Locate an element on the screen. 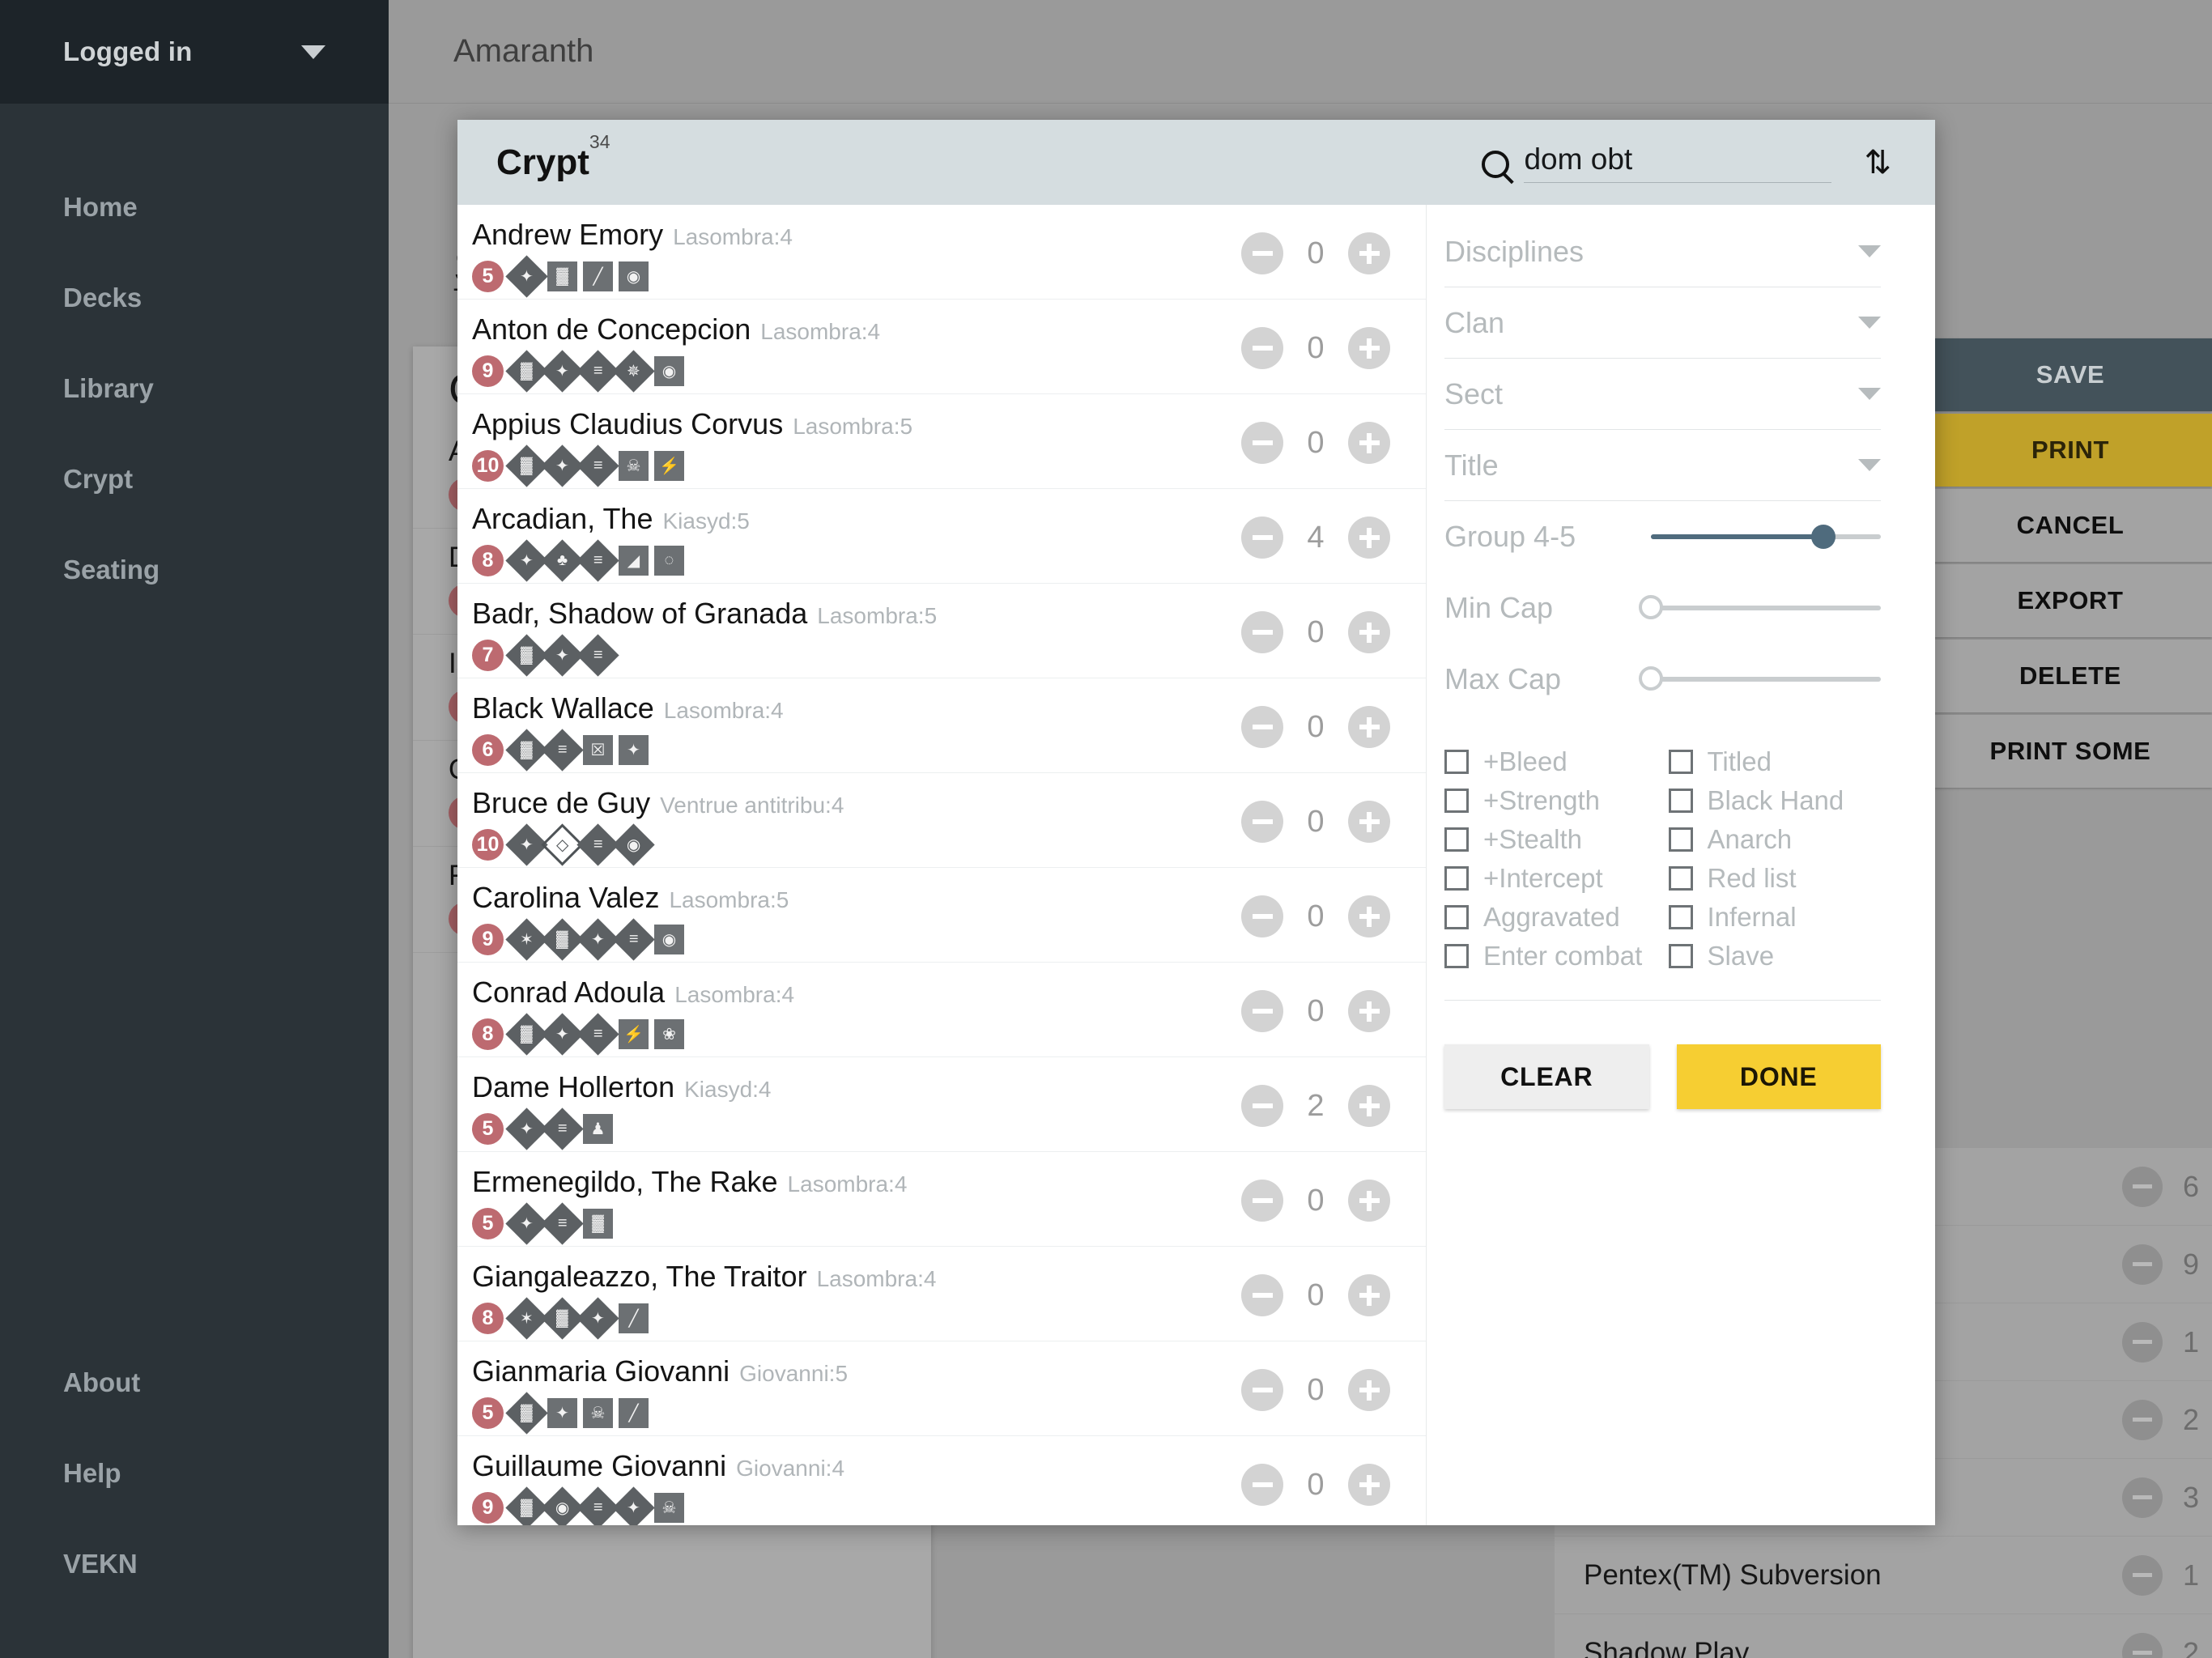  sort-updown-icon: ⇅ is located at coordinates (1878, 163).